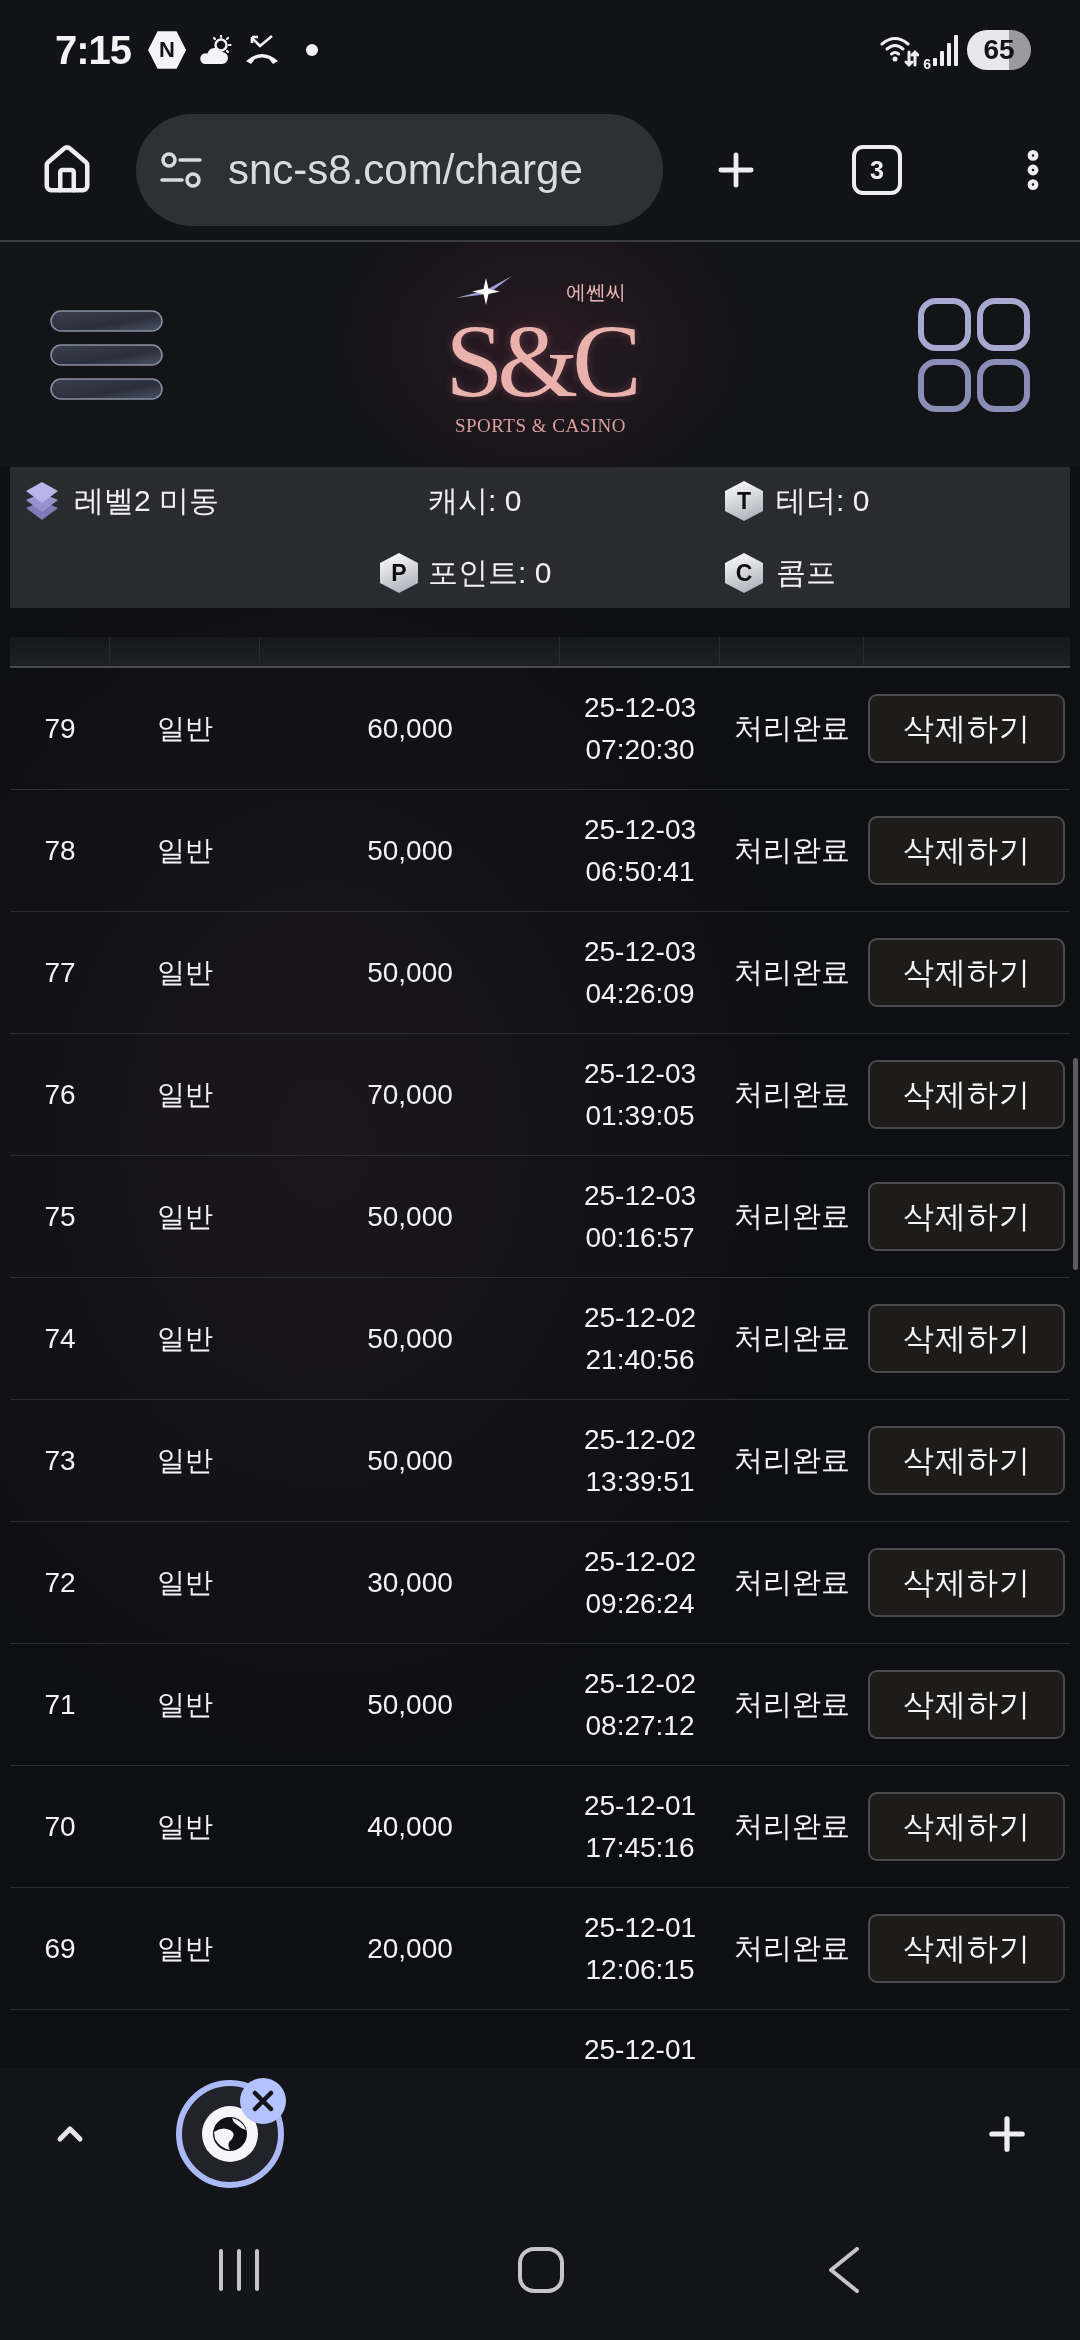 Image resolution: width=1080 pixels, height=2340 pixels. What do you see at coordinates (42, 501) in the screenshot?
I see `layers-icon` at bounding box center [42, 501].